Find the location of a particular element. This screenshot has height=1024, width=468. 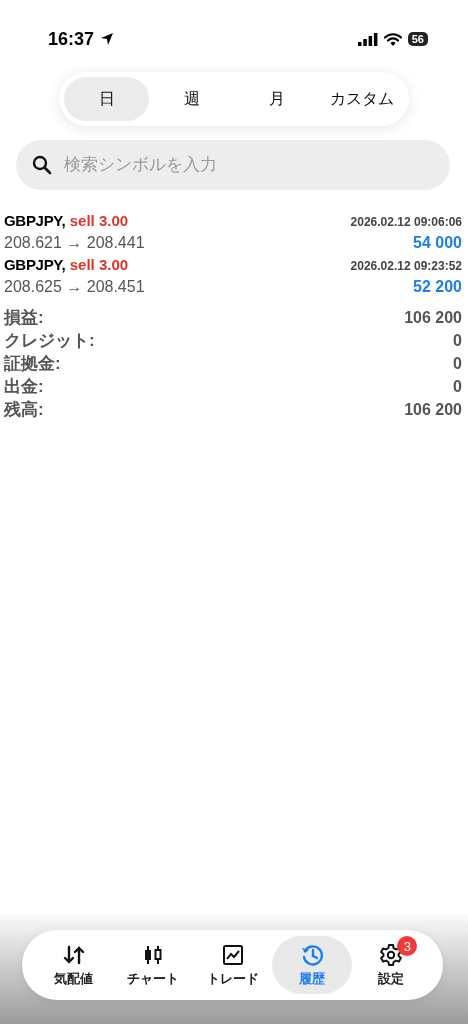

deal-profit: 52 200 is located at coordinates (437, 287).